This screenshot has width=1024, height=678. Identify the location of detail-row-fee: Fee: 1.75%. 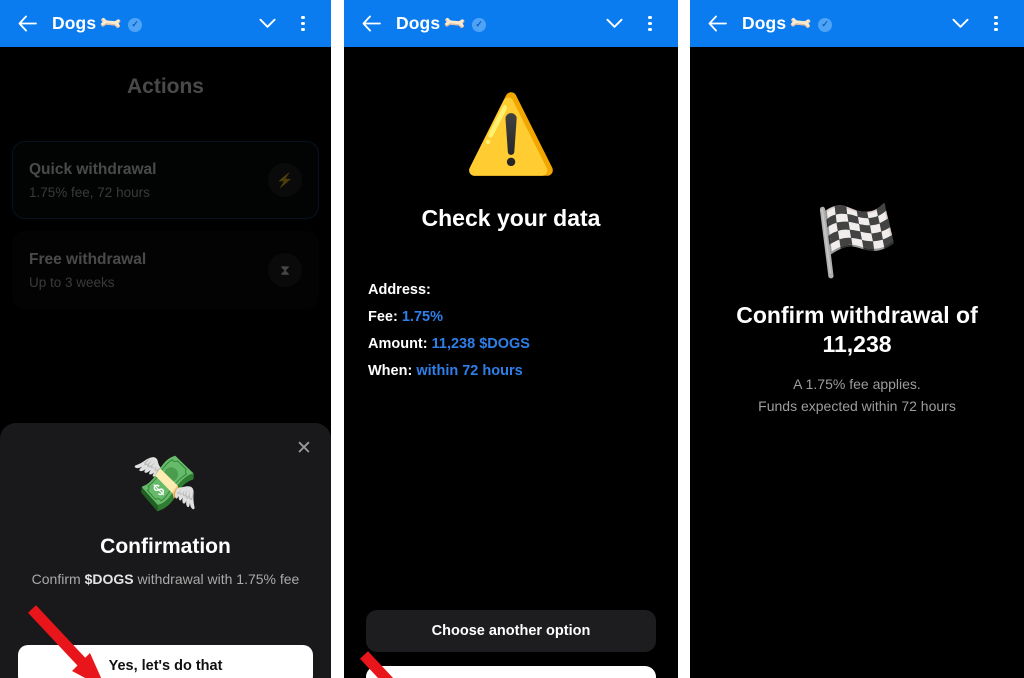
(512, 317).